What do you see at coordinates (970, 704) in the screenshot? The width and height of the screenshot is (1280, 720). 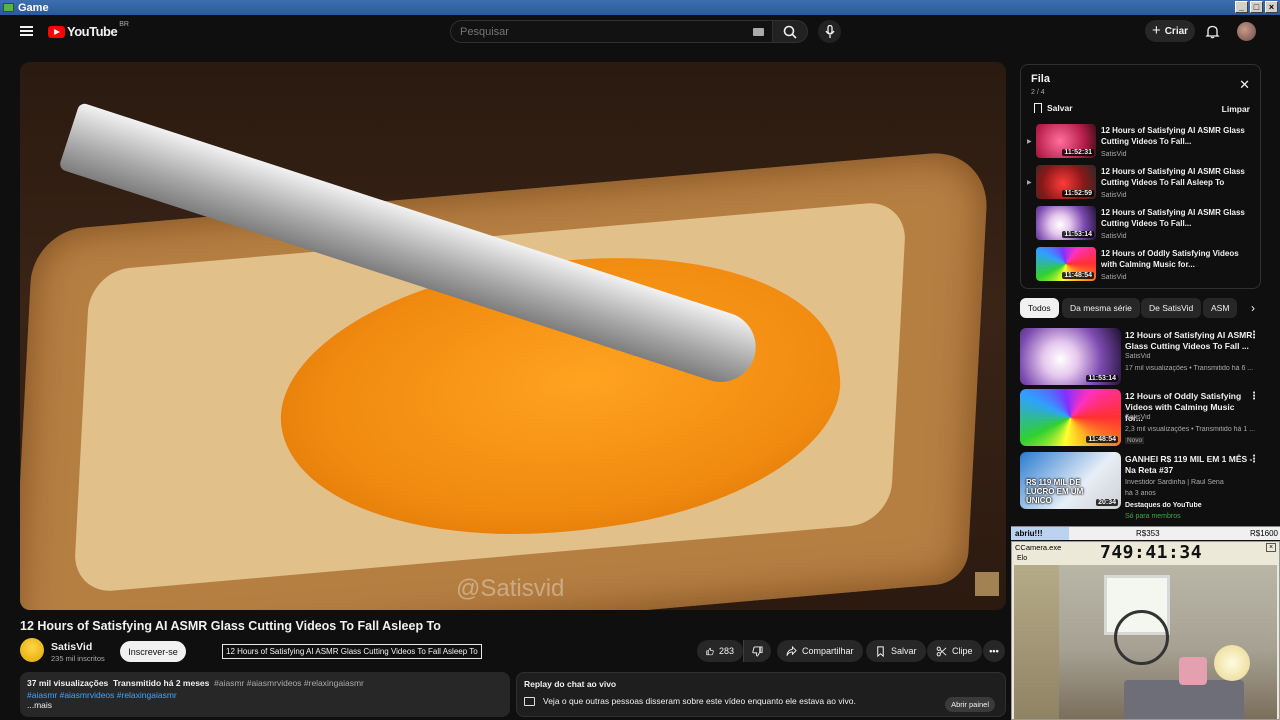 I see `open-panel-button: Abrir painel` at bounding box center [970, 704].